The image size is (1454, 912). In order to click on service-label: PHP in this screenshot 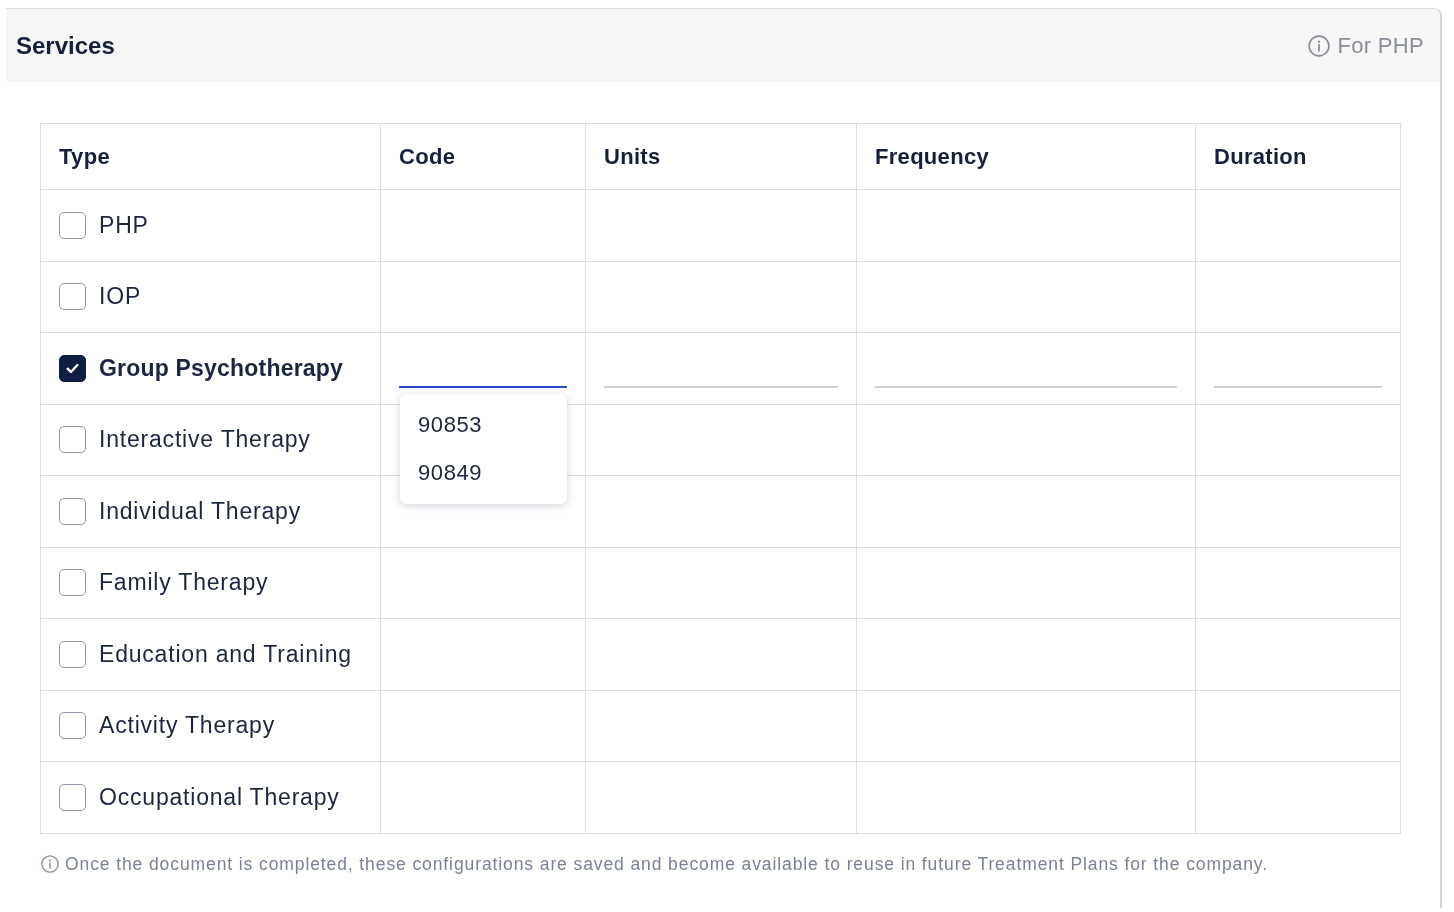, I will do `click(124, 225)`.